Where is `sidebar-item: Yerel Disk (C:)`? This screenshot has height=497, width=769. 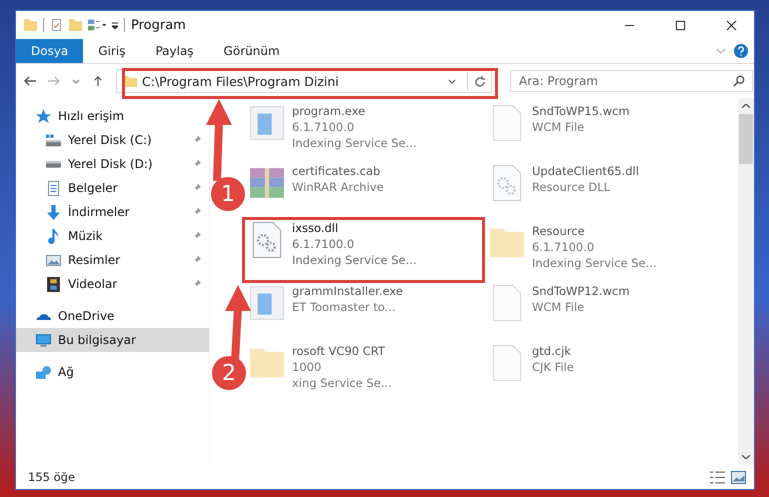
sidebar-item: Yerel Disk (C:) is located at coordinates (112, 140).